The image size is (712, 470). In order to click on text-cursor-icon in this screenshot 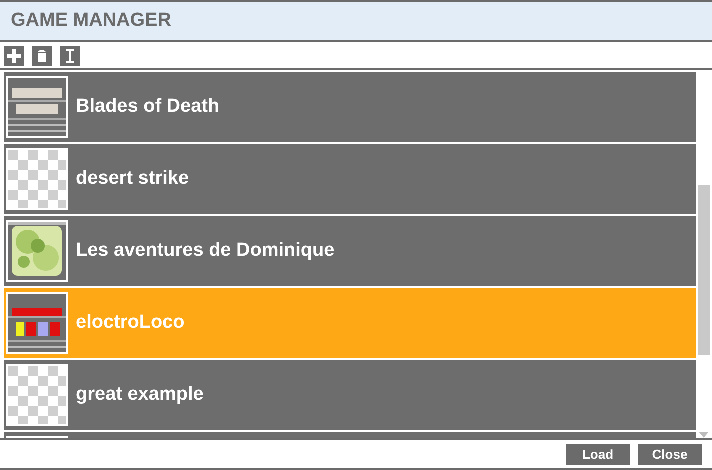, I will do `click(70, 56)`.